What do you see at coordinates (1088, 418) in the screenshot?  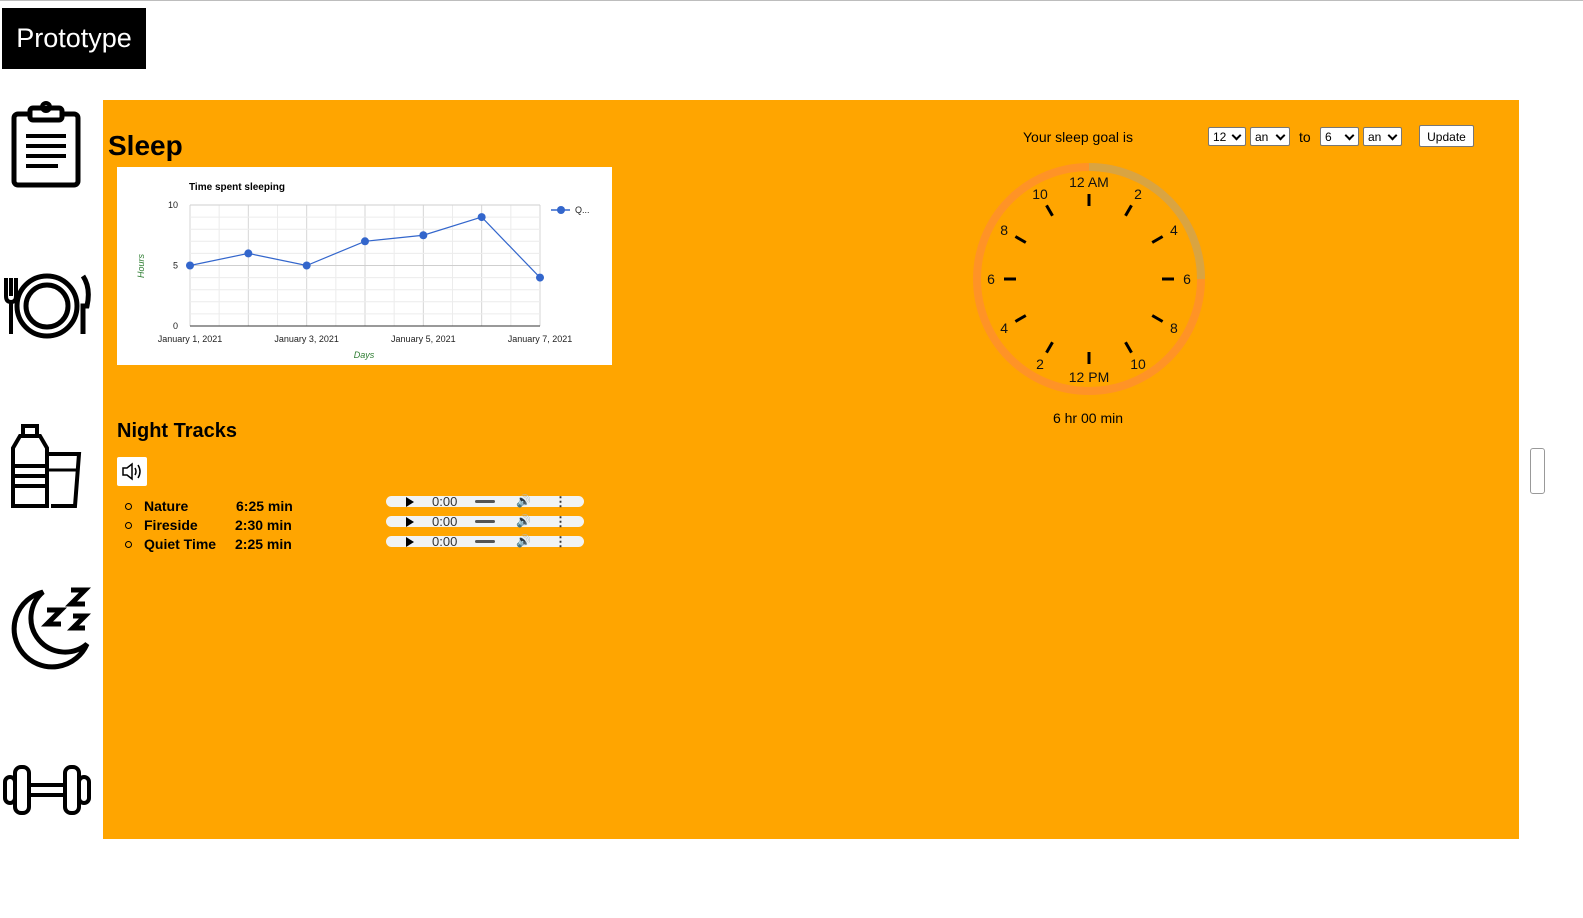 I see `sleep-duration: 6 hr 00 min` at bounding box center [1088, 418].